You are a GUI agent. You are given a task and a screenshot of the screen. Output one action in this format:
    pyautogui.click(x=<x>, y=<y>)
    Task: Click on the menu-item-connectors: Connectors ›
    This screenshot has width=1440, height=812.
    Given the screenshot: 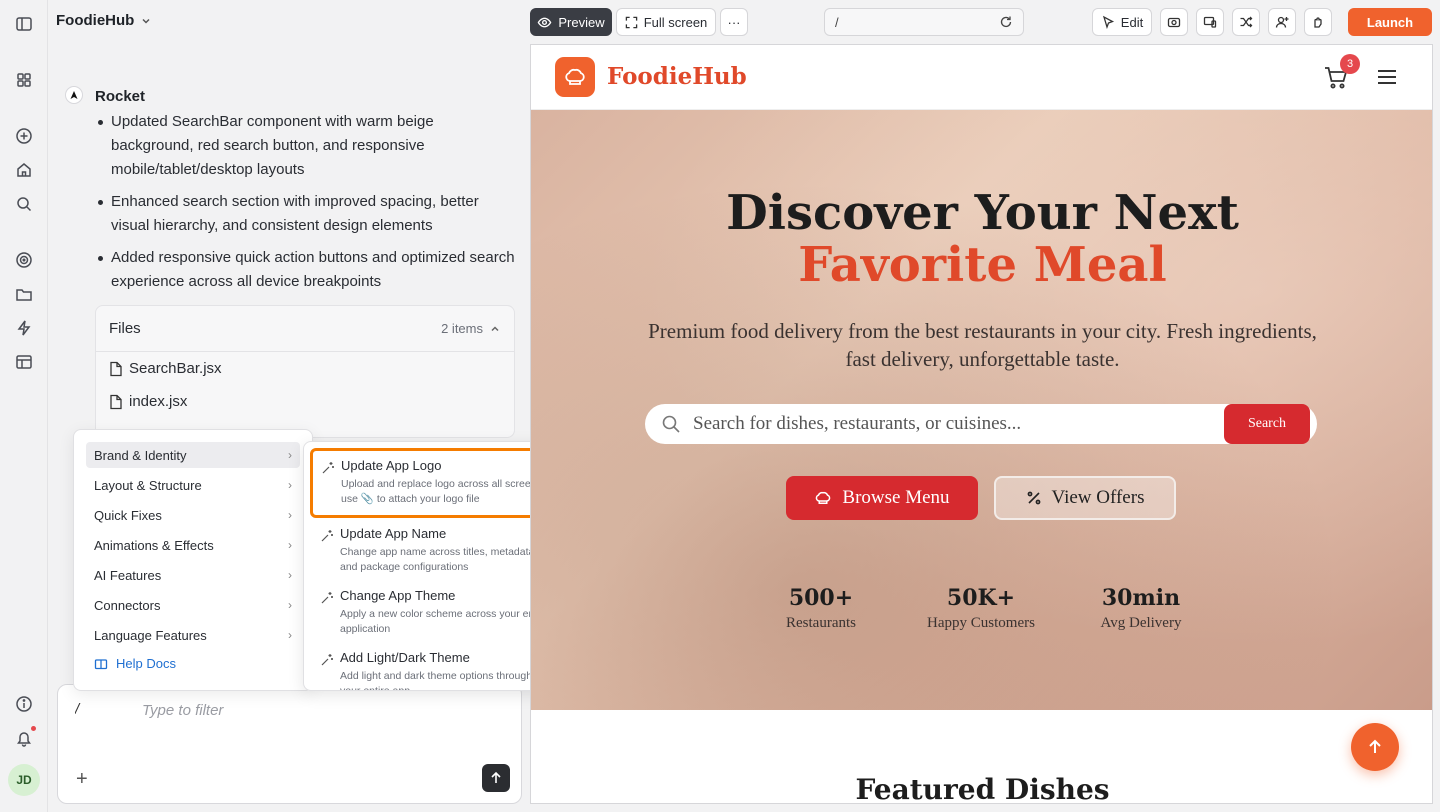 What is the action you would take?
    pyautogui.click(x=193, y=605)
    